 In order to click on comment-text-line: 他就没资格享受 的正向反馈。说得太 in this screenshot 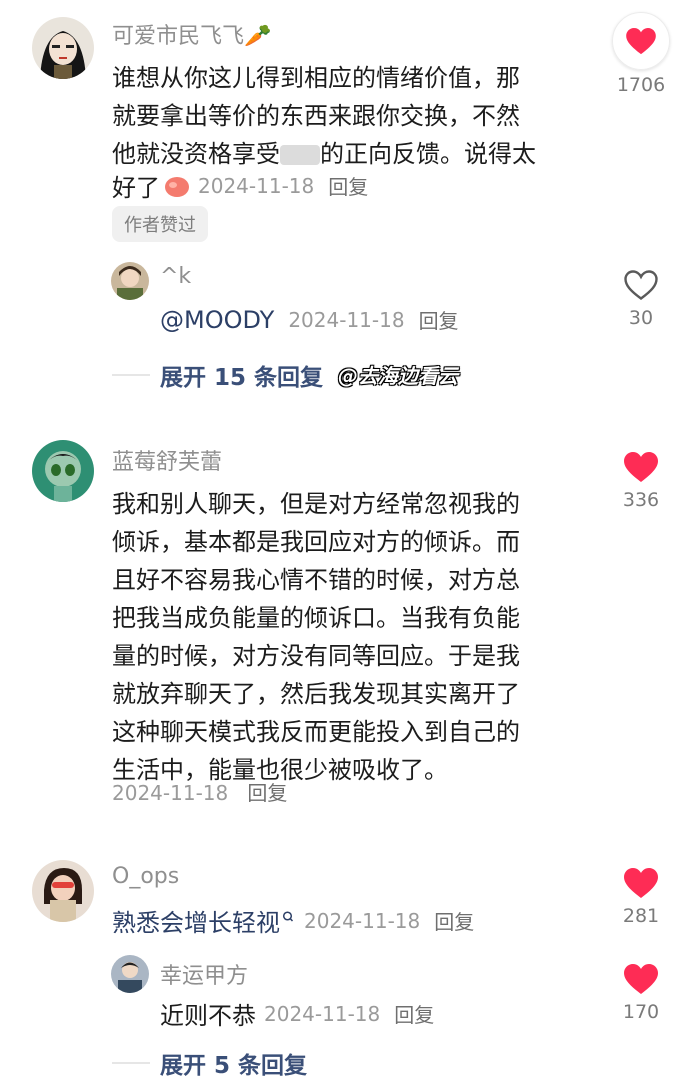, I will do `click(324, 151)`.